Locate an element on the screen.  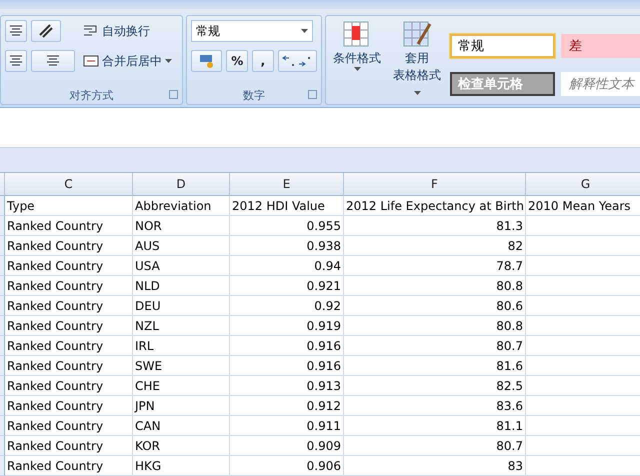
column-header: E is located at coordinates (287, 184).